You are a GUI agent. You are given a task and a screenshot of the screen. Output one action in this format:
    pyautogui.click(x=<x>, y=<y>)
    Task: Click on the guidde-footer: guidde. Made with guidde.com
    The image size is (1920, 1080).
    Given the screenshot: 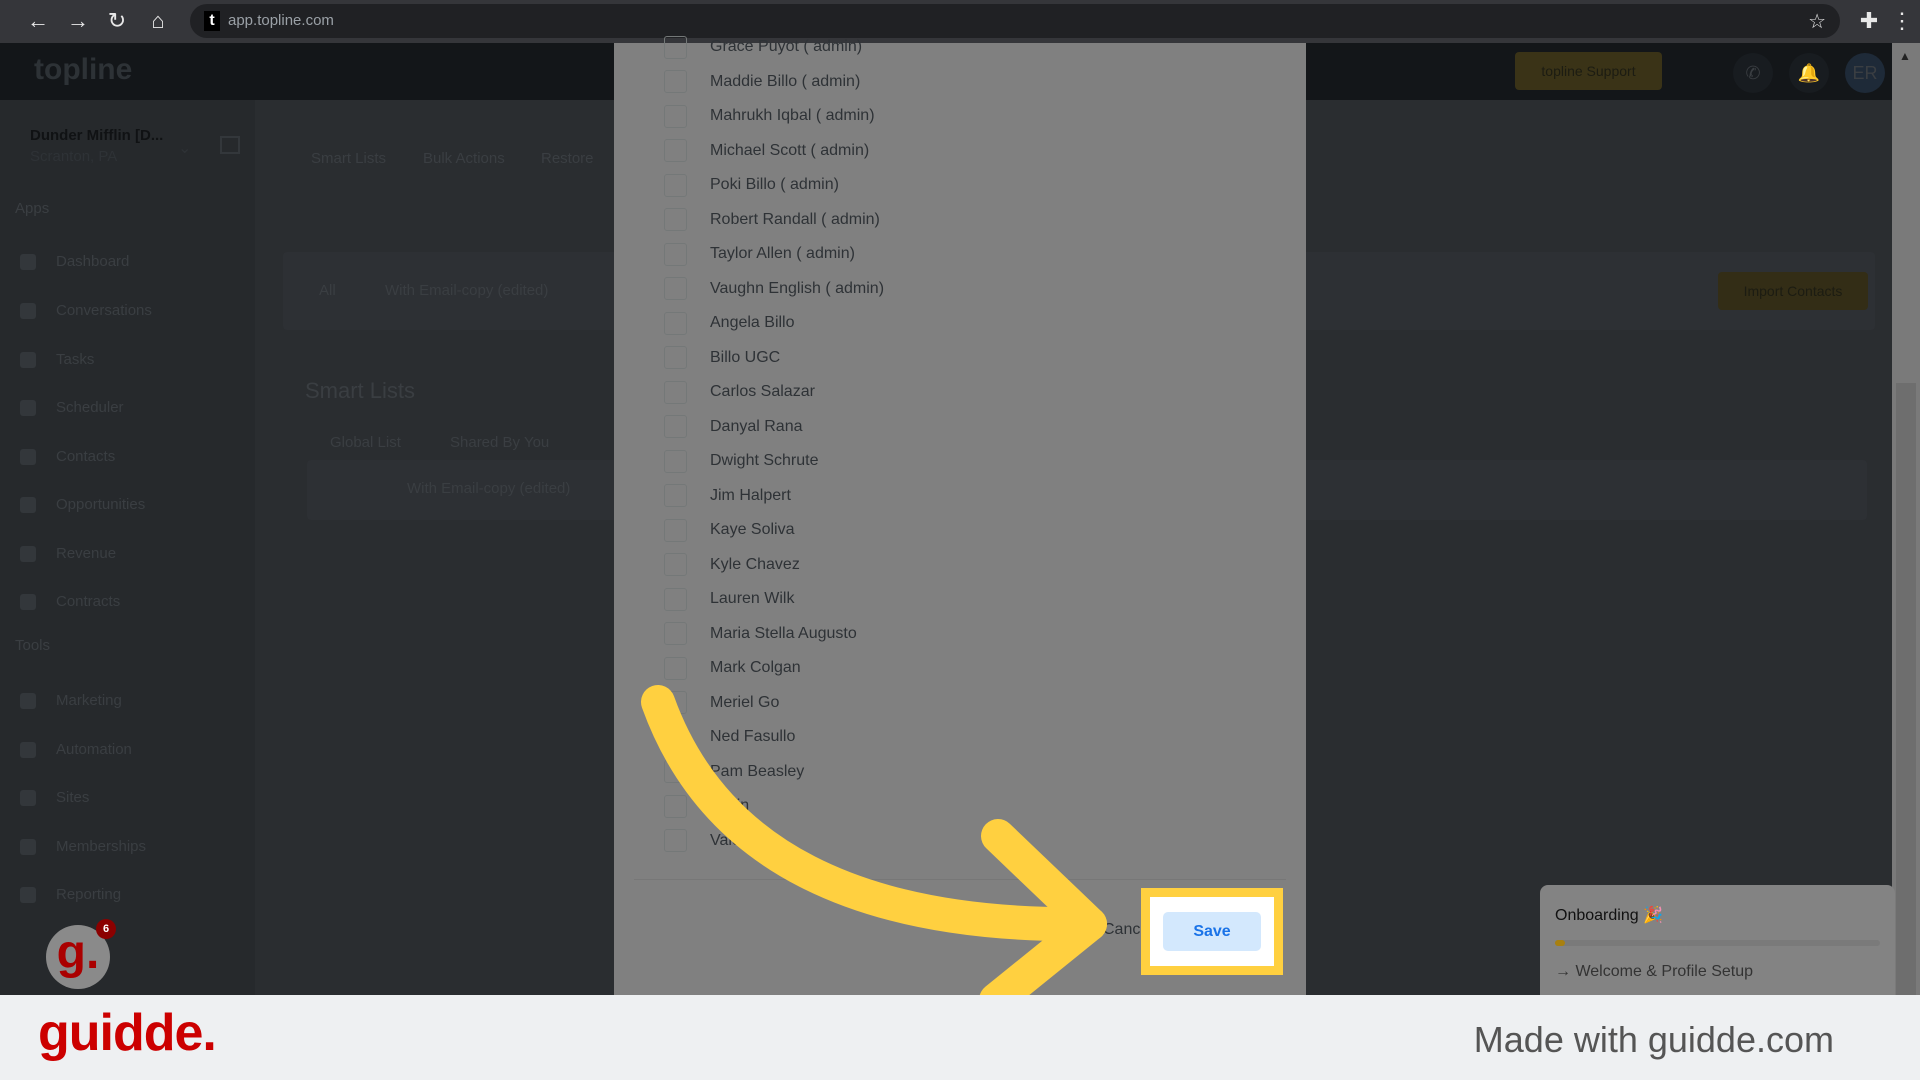 What is the action you would take?
    pyautogui.click(x=960, y=1037)
    